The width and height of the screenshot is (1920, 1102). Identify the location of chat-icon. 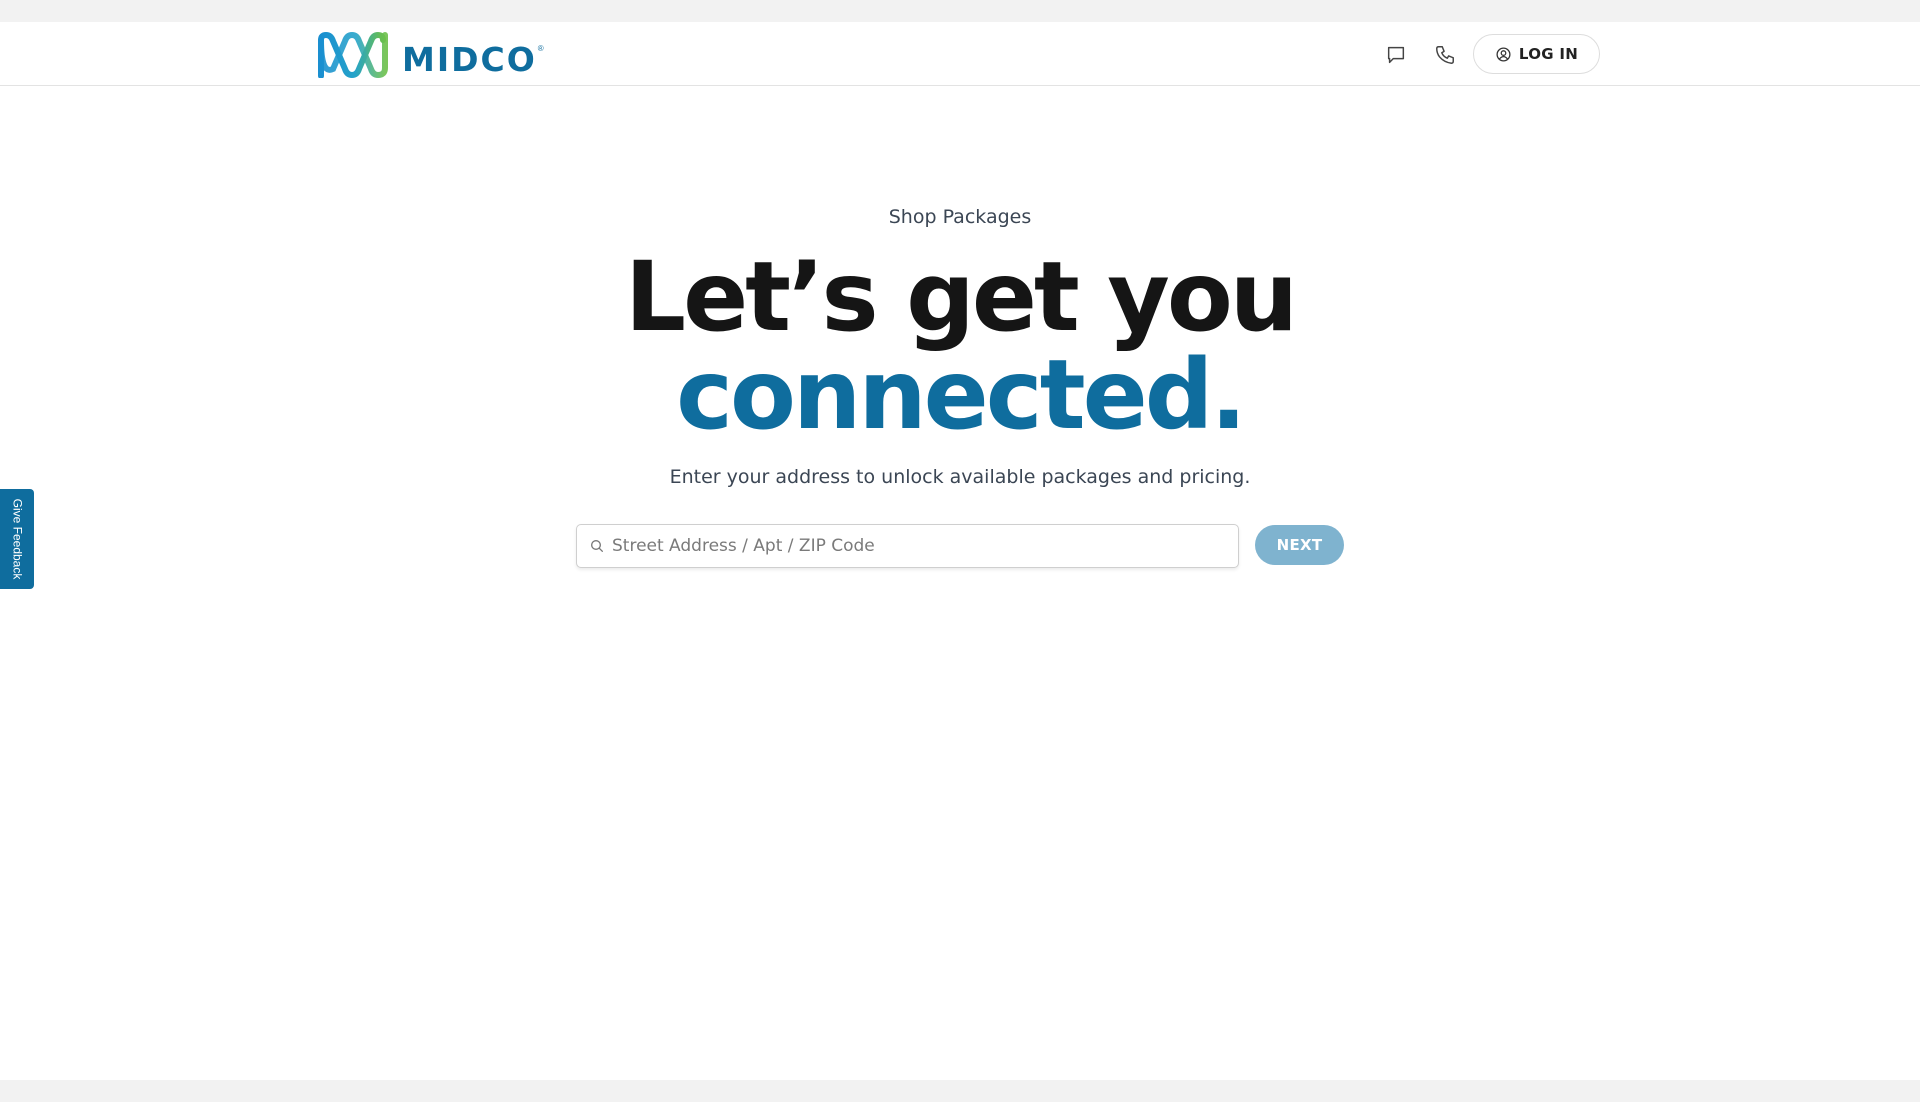
(1396, 55).